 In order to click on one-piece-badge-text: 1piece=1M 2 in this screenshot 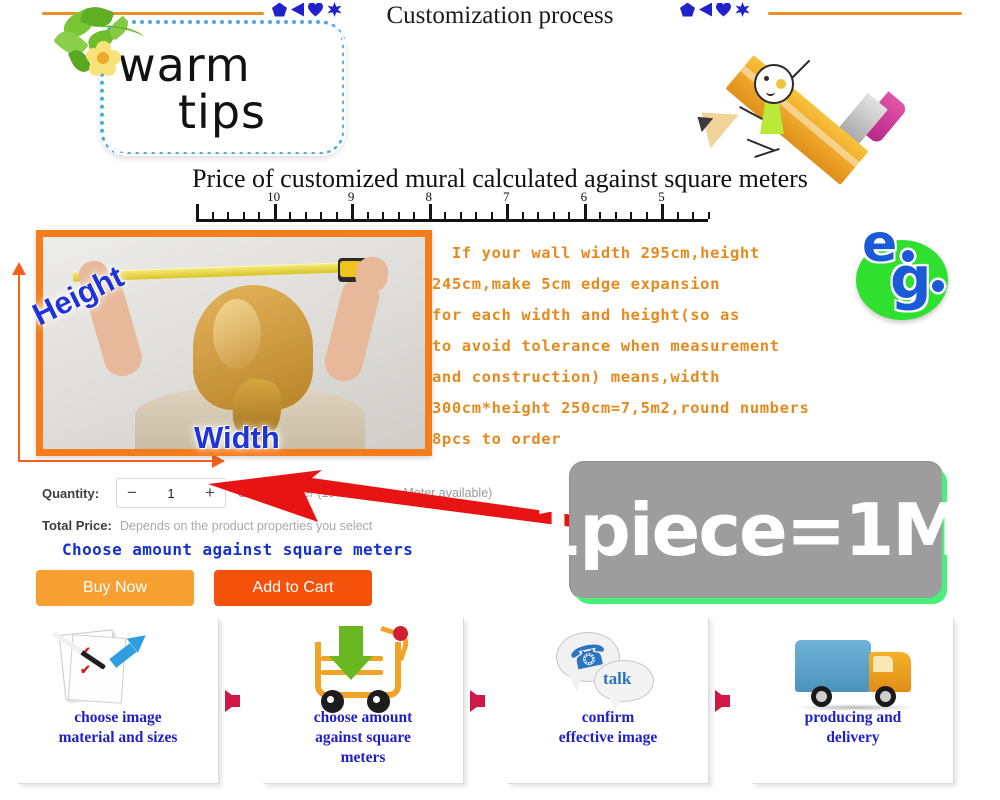, I will do `click(757, 530)`.